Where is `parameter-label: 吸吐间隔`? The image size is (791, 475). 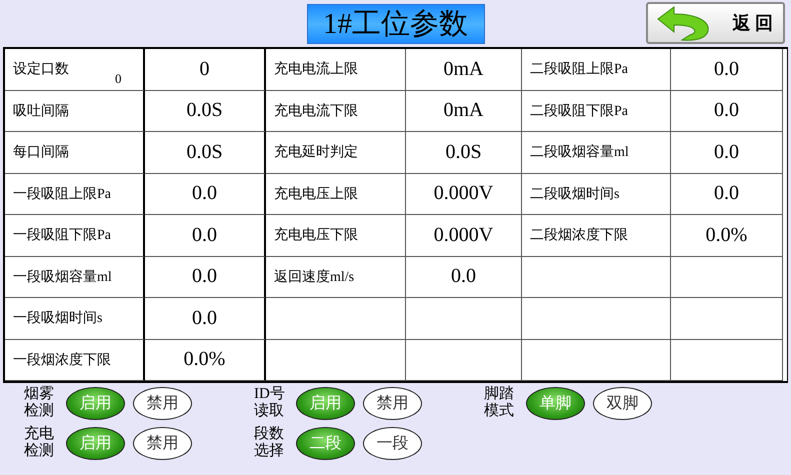 parameter-label: 吸吐间隔 is located at coordinates (41, 111).